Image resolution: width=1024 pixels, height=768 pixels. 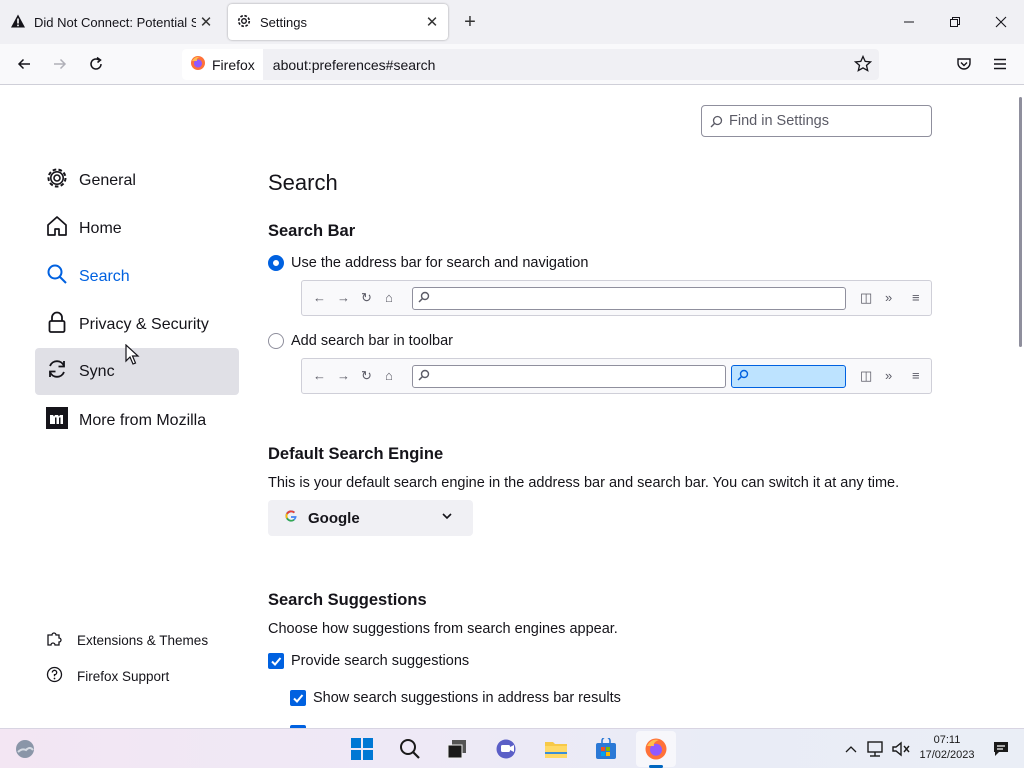 I want to click on pocket-icon, so click(x=964, y=64).